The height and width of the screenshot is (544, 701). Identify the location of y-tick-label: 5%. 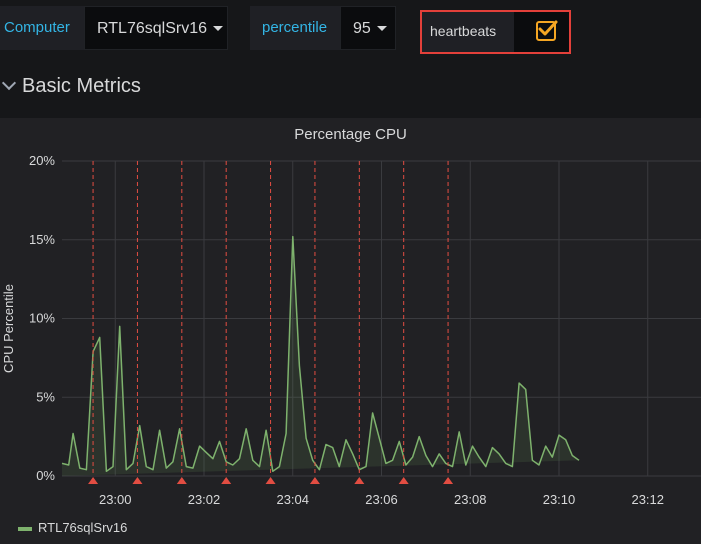
(45, 396).